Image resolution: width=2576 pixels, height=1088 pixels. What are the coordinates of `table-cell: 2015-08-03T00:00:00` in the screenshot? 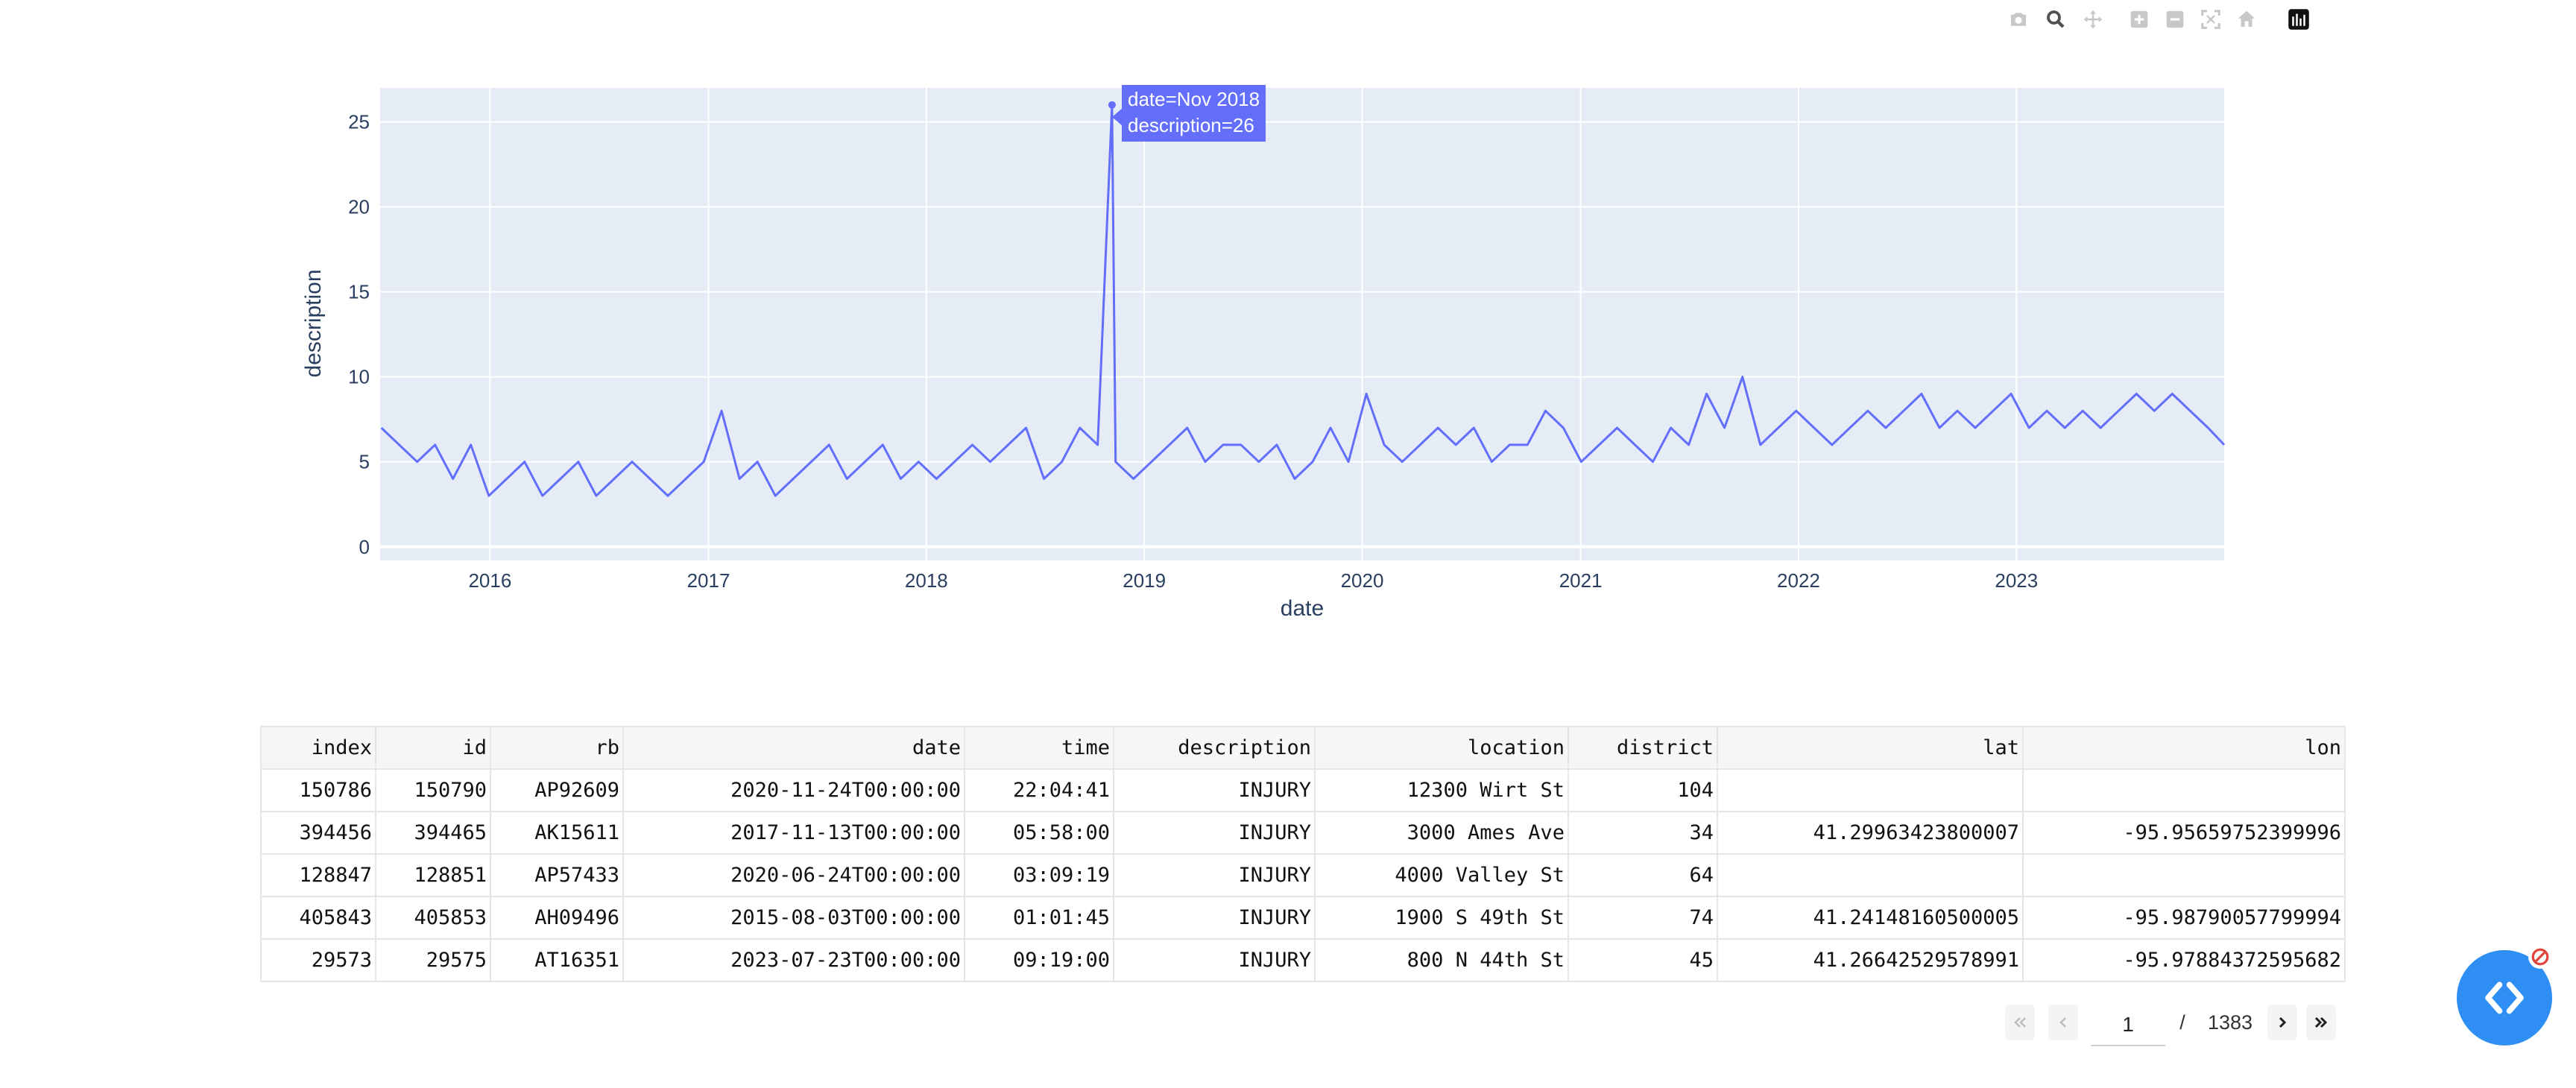 It's located at (793, 918).